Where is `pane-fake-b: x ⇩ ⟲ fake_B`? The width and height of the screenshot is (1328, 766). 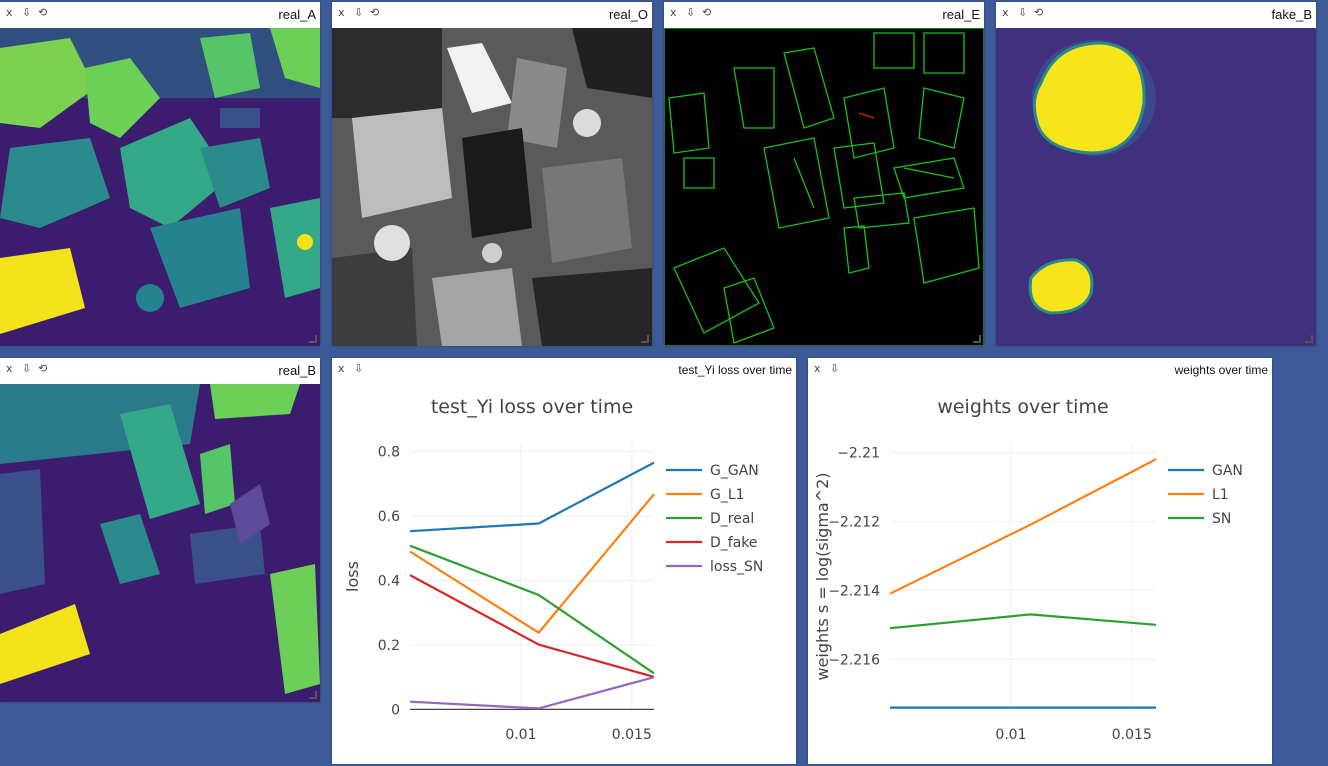
pane-fake-b: x ⇩ ⟲ fake_B is located at coordinates (1156, 174).